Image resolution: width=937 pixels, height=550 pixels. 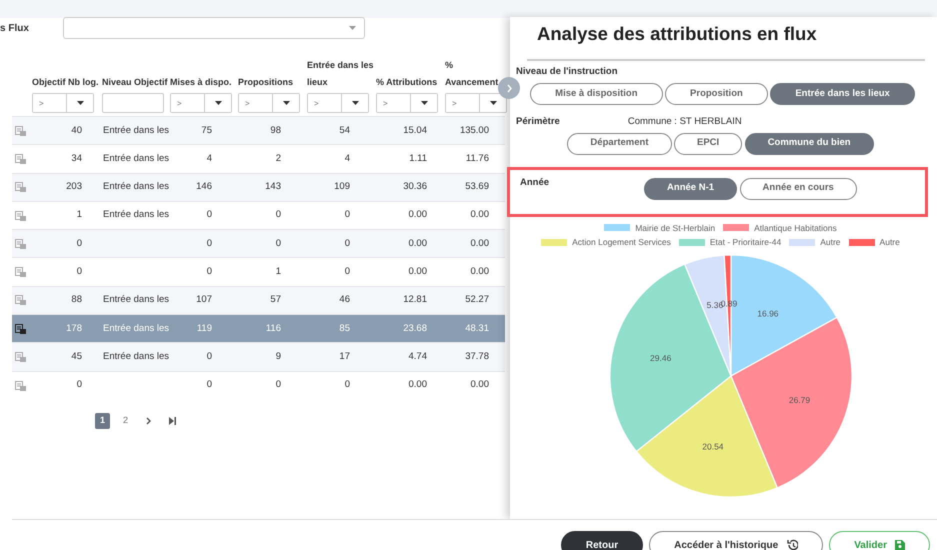 What do you see at coordinates (102, 421) in the screenshot?
I see `page-link: 1` at bounding box center [102, 421].